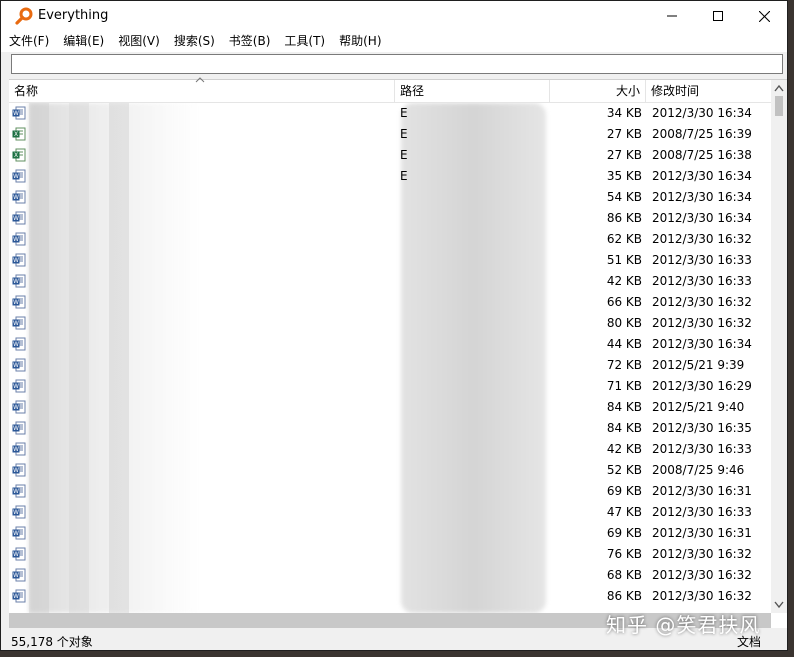 Image resolution: width=794 pixels, height=657 pixels. What do you see at coordinates (390, 302) in the screenshot?
I see `table-row: W 66 KB 2012/3/30 16:32` at bounding box center [390, 302].